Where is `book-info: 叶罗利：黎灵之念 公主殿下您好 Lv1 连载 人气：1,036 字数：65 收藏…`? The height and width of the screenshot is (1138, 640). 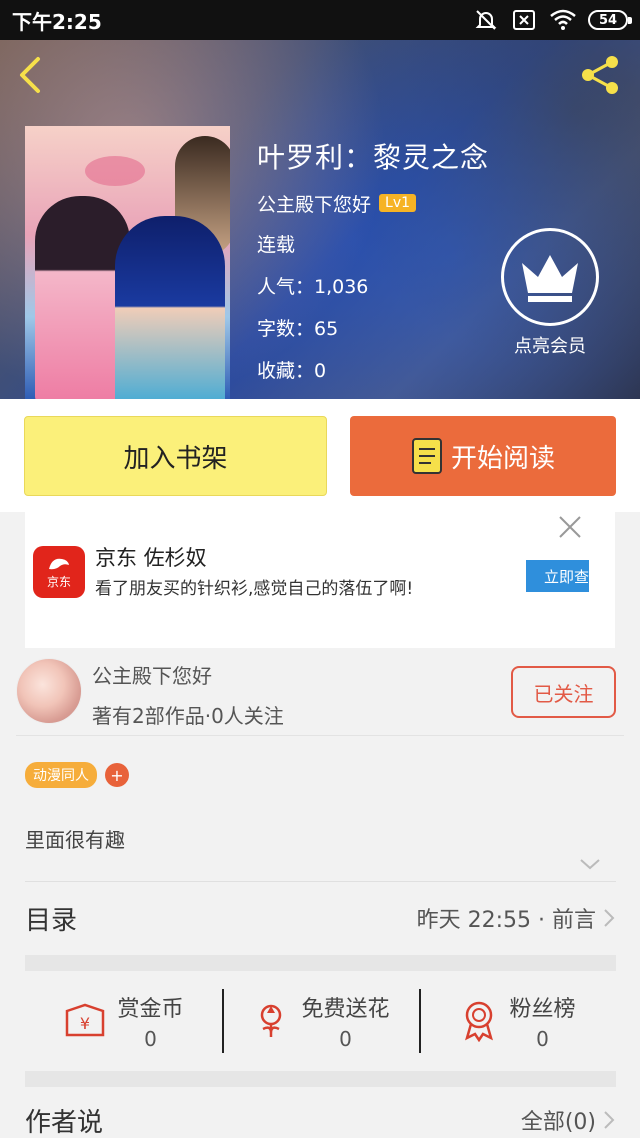 book-info: 叶罗利：黎灵之念 公主殿下您好 Lv1 连载 人气：1,036 字数：65 收藏… is located at coordinates (373, 261).